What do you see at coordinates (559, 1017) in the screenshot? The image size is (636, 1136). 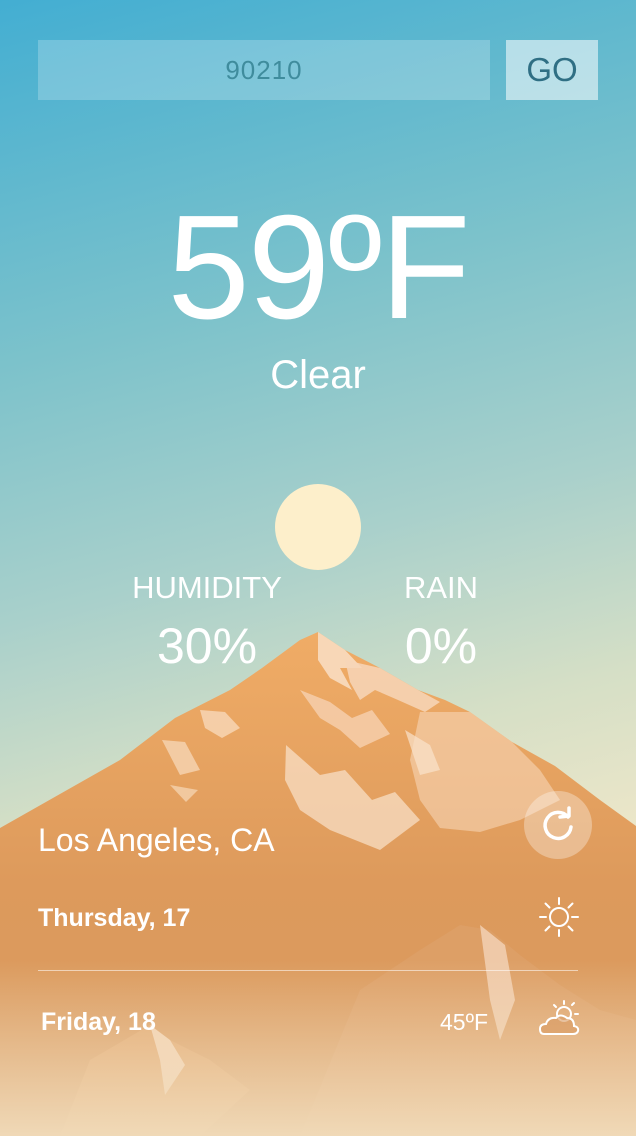 I see `partly-cloudy-icon` at bounding box center [559, 1017].